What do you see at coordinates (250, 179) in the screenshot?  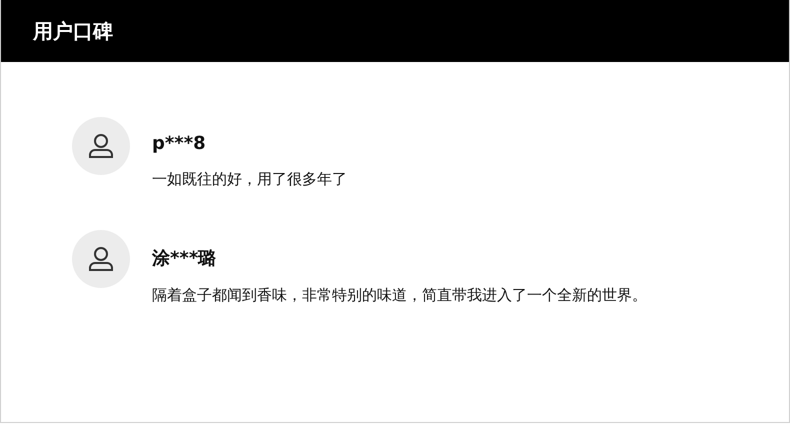 I see `review-text: 一如既往的好，用了很多年了` at bounding box center [250, 179].